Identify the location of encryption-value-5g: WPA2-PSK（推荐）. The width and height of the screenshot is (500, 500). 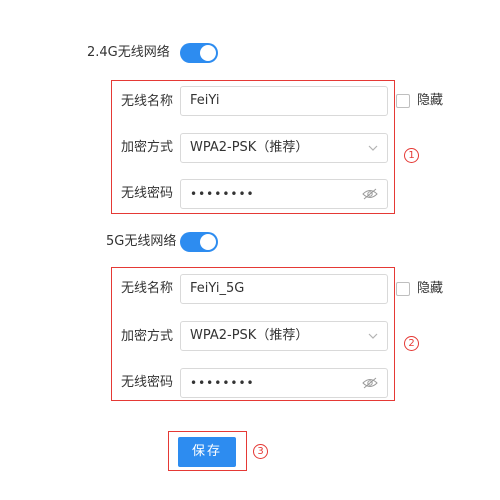
(249, 335).